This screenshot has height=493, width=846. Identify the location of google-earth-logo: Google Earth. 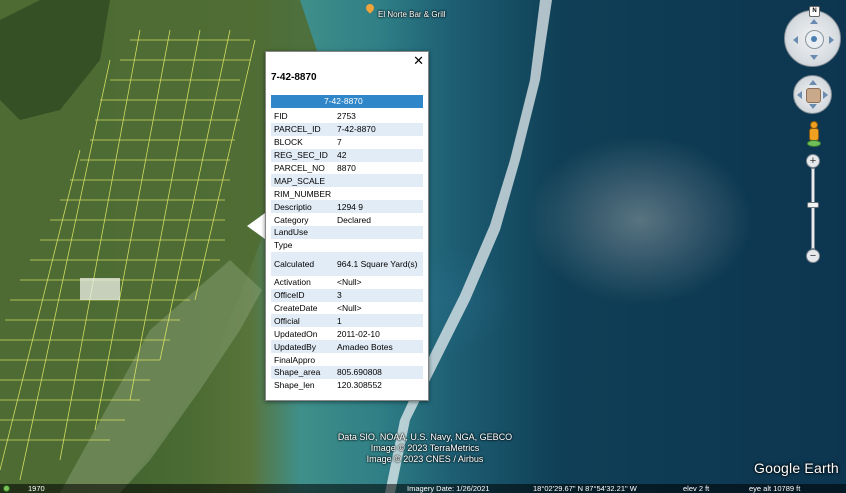
(796, 468).